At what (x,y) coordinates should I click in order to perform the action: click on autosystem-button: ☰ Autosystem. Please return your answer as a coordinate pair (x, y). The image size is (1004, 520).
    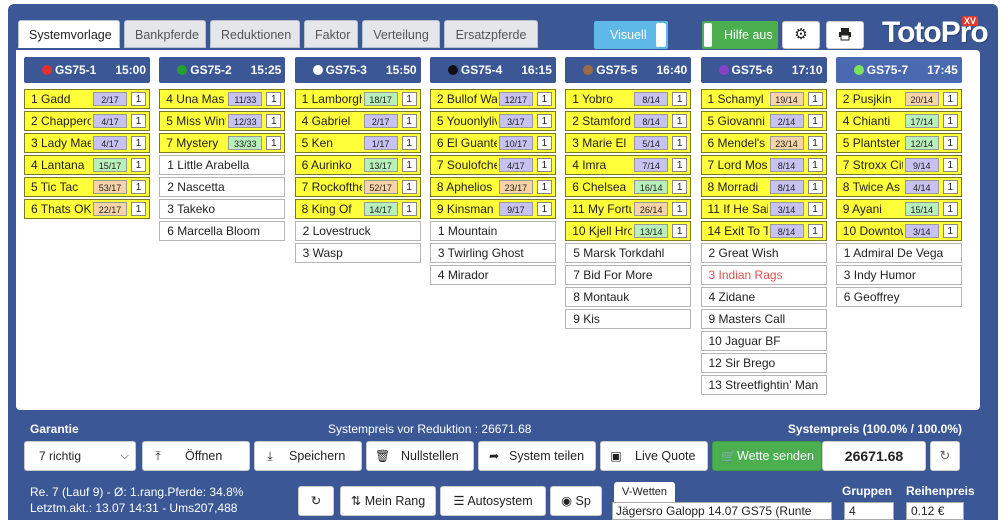
    Looking at the image, I should click on (493, 501).